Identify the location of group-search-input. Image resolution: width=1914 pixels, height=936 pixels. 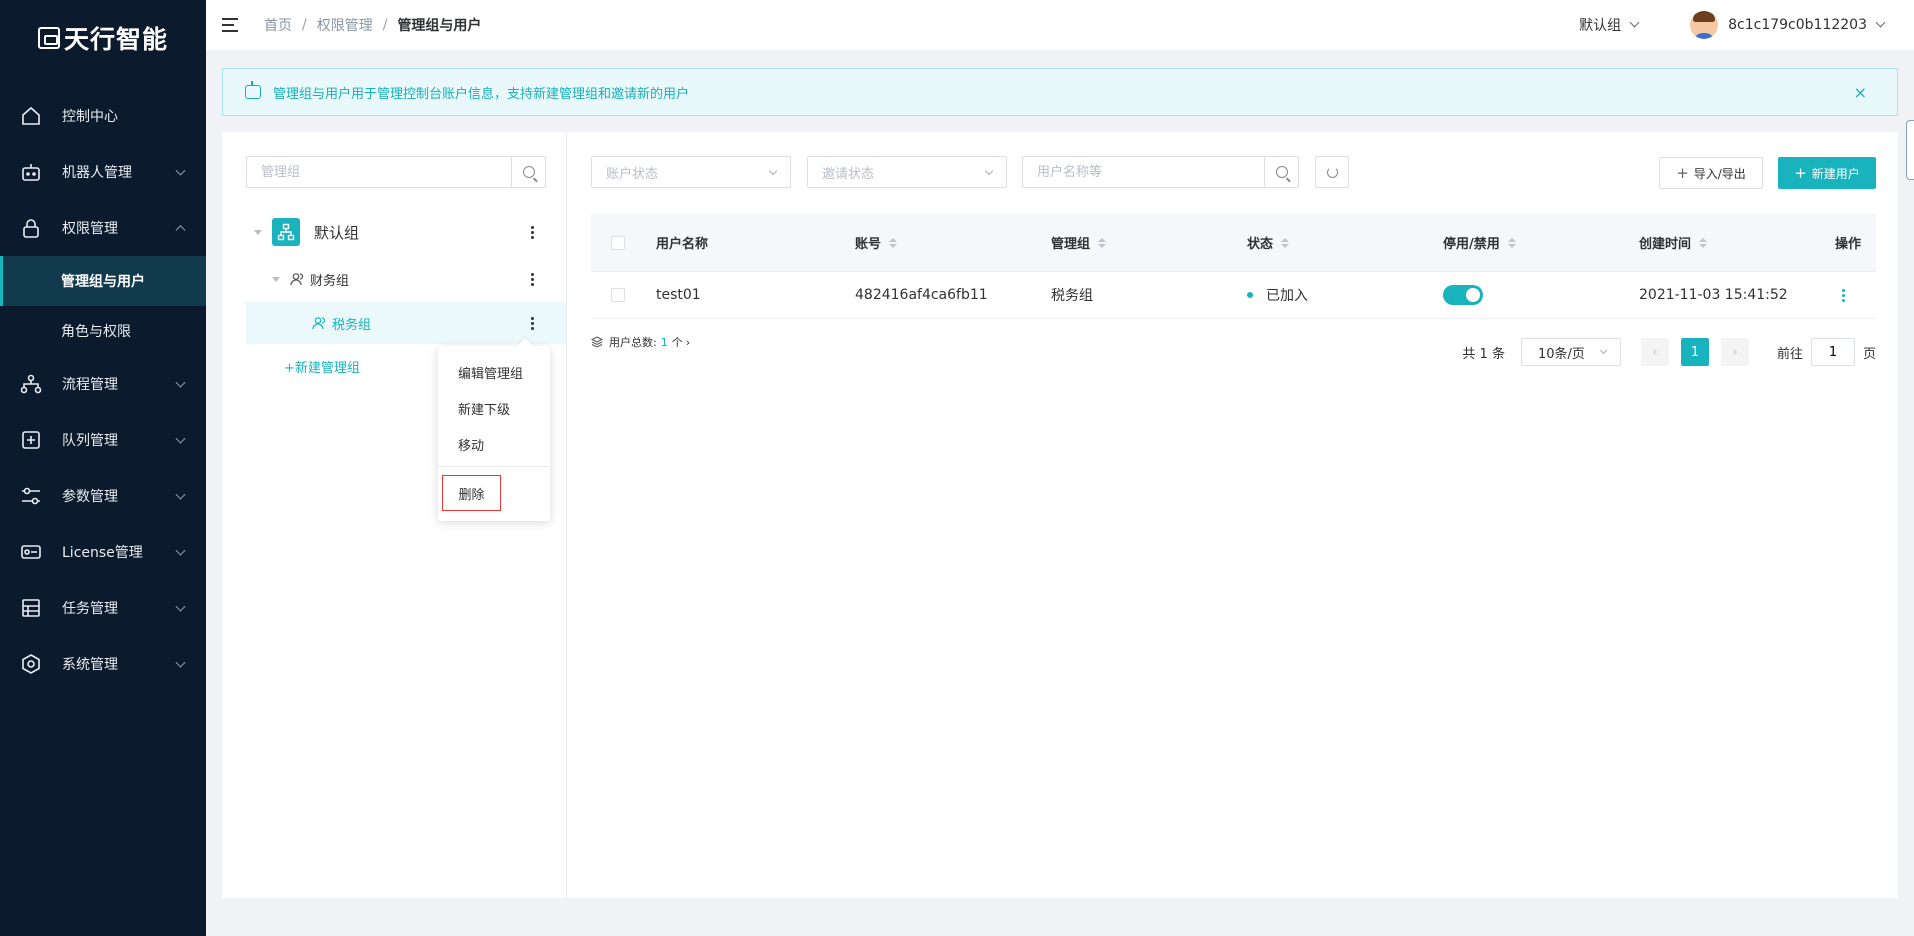
(379, 172).